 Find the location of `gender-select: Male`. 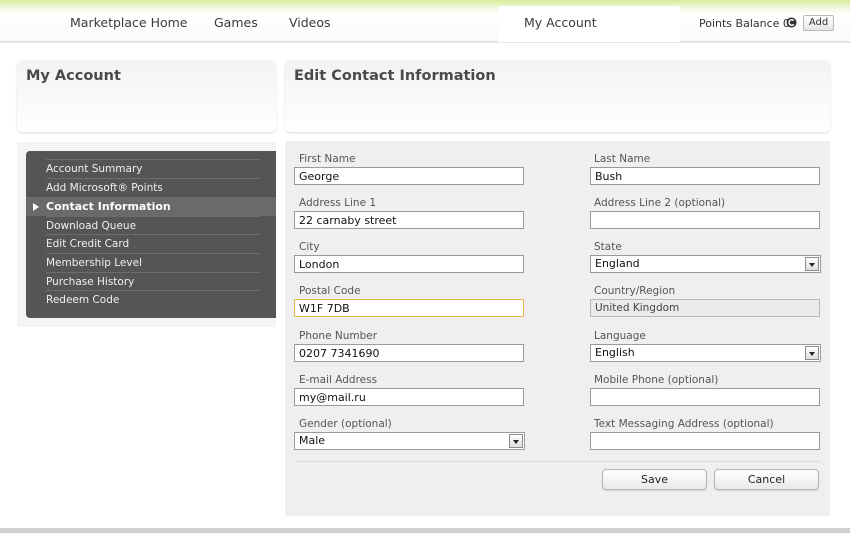

gender-select: Male is located at coordinates (409, 441).